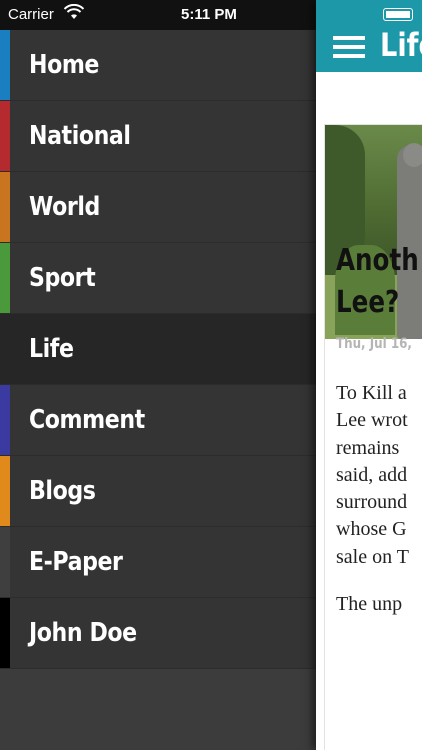 The height and width of the screenshot is (750, 422). Describe the element at coordinates (349, 47) in the screenshot. I see `hamburger-menu-icon` at that location.